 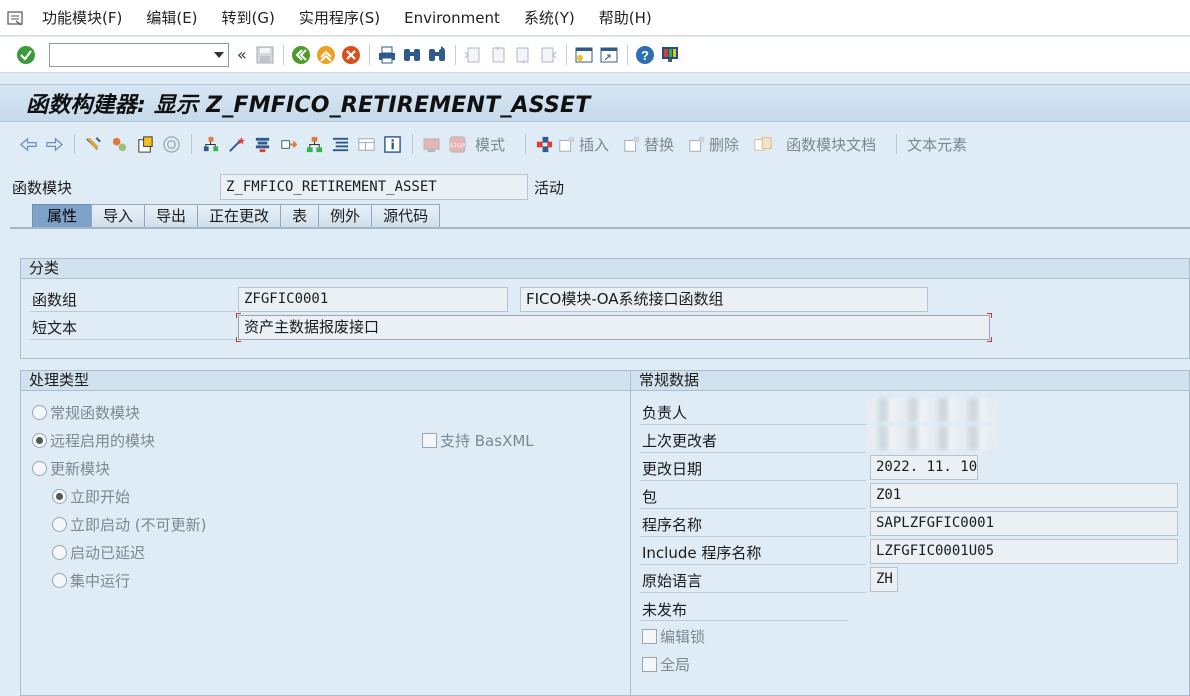 What do you see at coordinates (351, 55) in the screenshot?
I see `cancel-icon` at bounding box center [351, 55].